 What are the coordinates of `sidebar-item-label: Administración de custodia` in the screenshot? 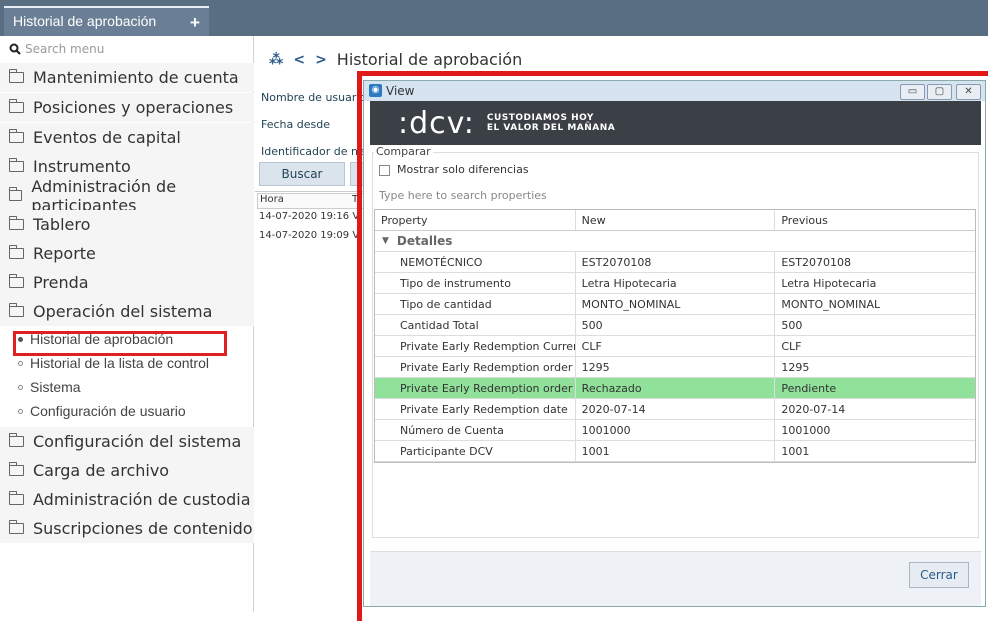 It's located at (142, 499).